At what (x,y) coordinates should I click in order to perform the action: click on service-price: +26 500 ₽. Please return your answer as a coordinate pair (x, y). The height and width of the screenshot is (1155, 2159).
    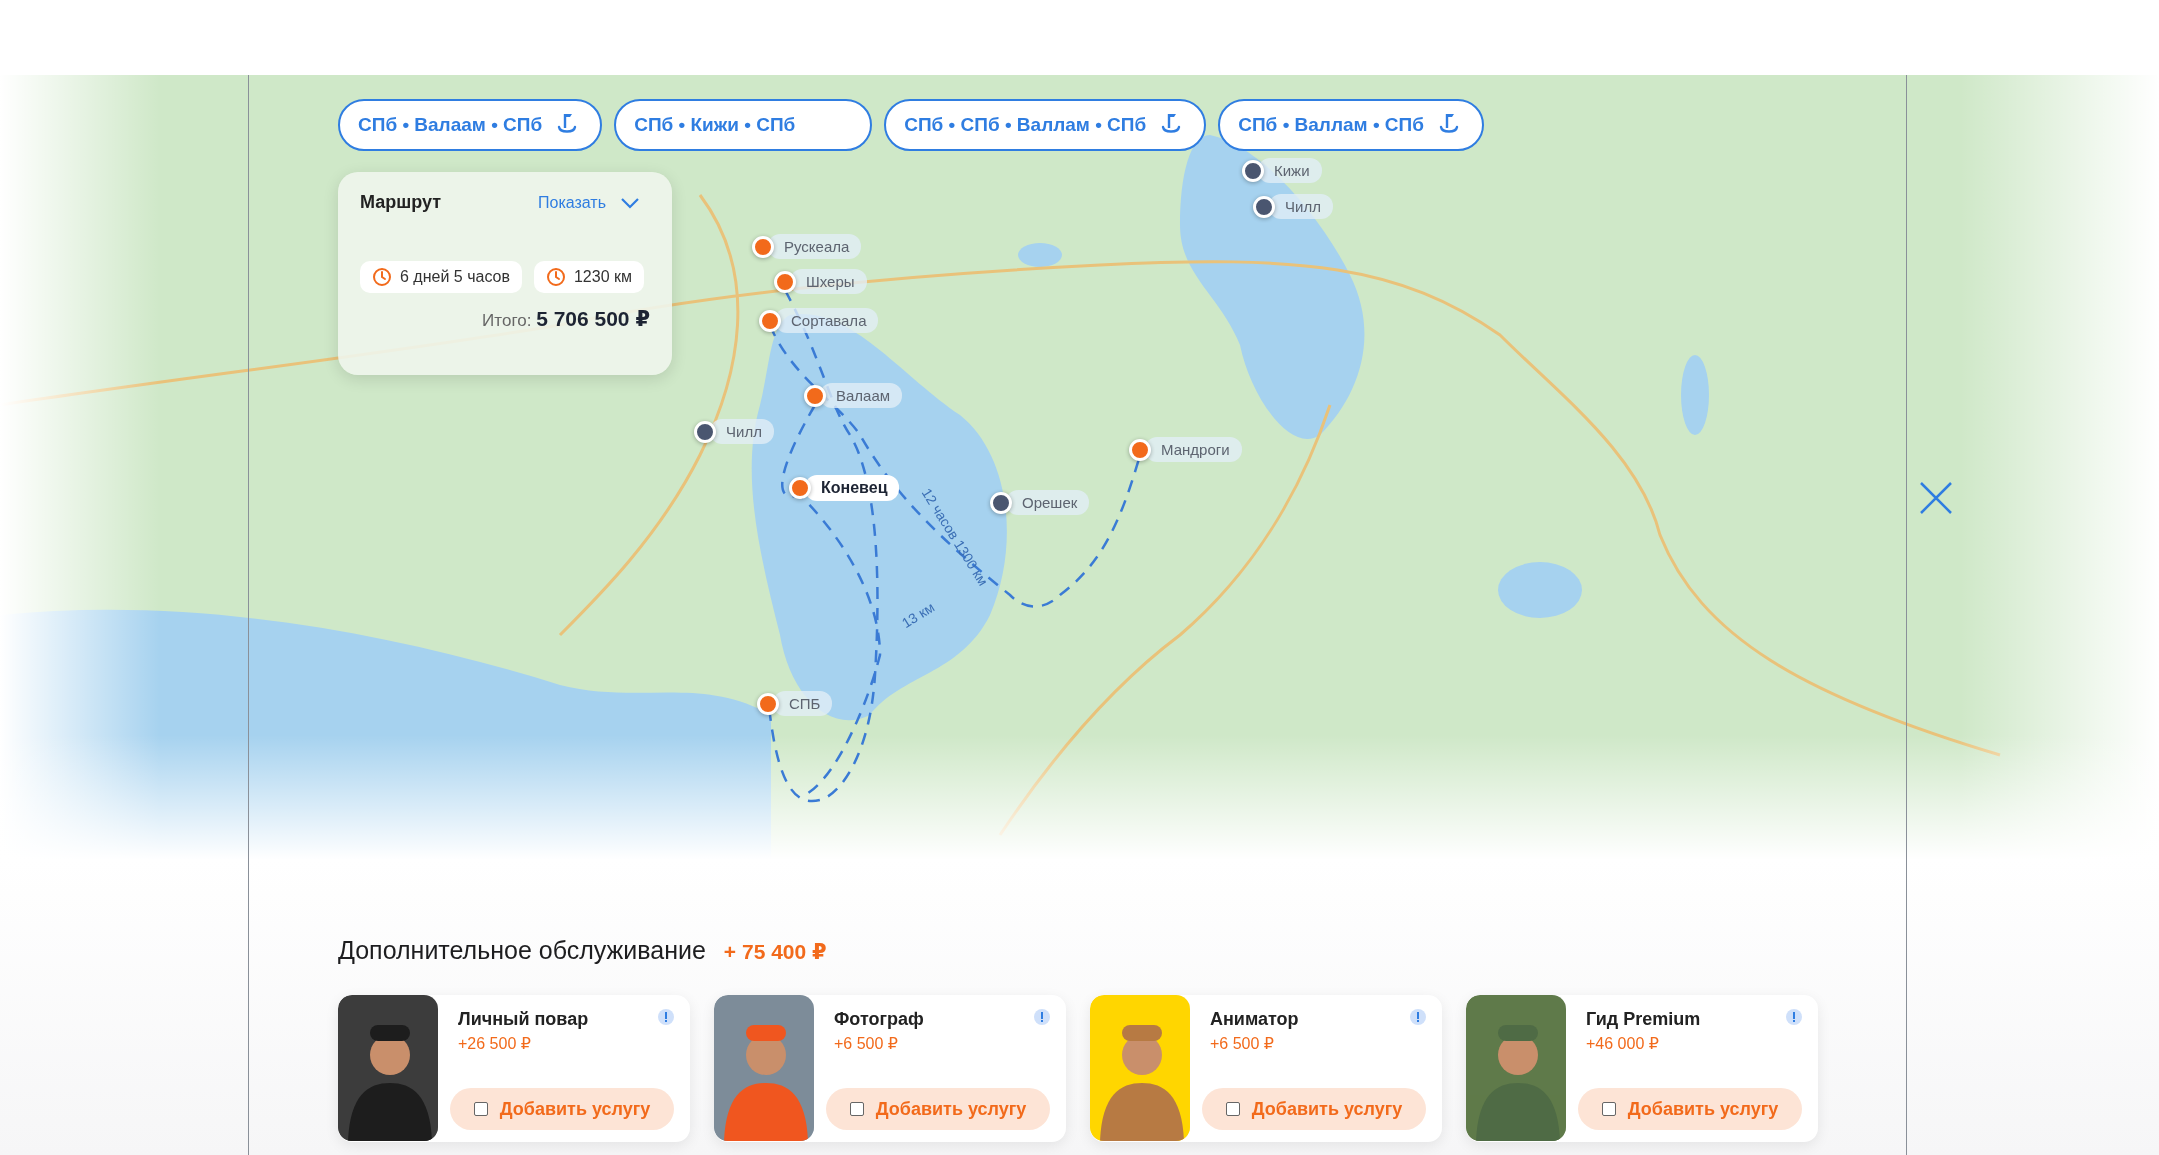
    Looking at the image, I should click on (495, 1043).